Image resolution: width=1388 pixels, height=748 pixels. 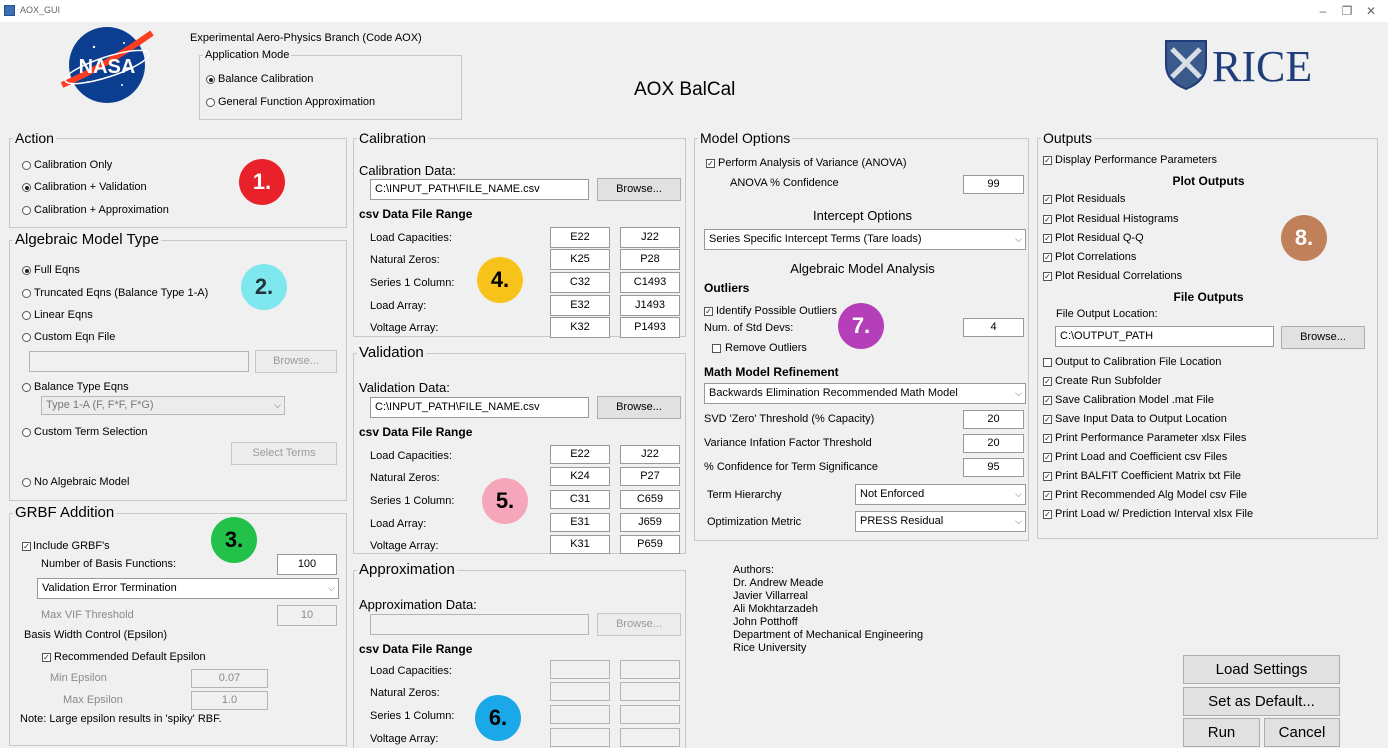 What do you see at coordinates (708, 311) in the screenshot?
I see `identify-outliers-checkbox: ✓` at bounding box center [708, 311].